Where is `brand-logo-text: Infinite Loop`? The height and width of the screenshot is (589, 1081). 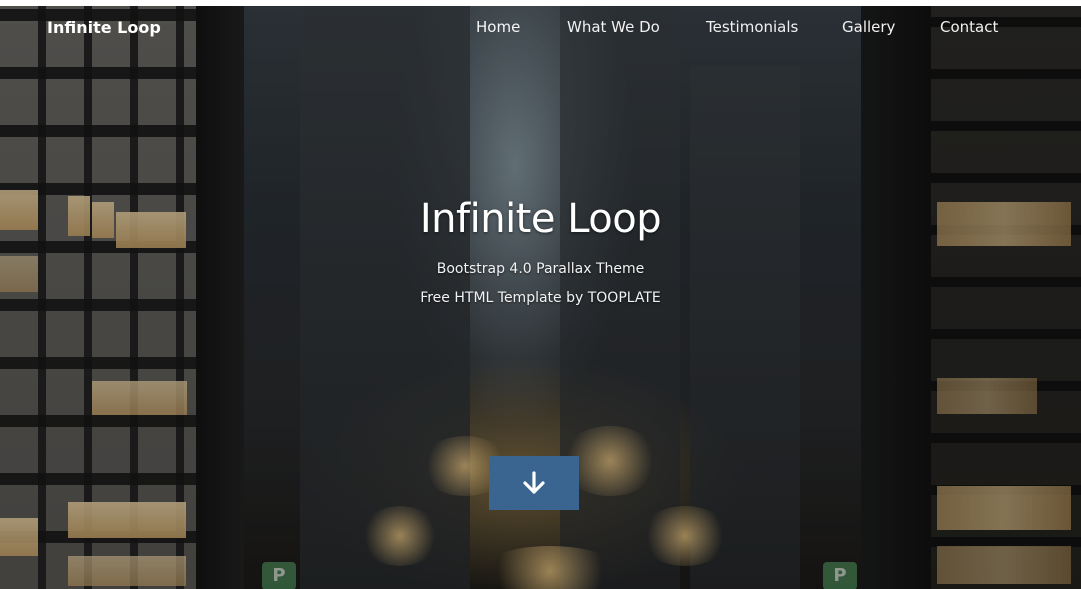
brand-logo-text: Infinite Loop is located at coordinates (104, 27).